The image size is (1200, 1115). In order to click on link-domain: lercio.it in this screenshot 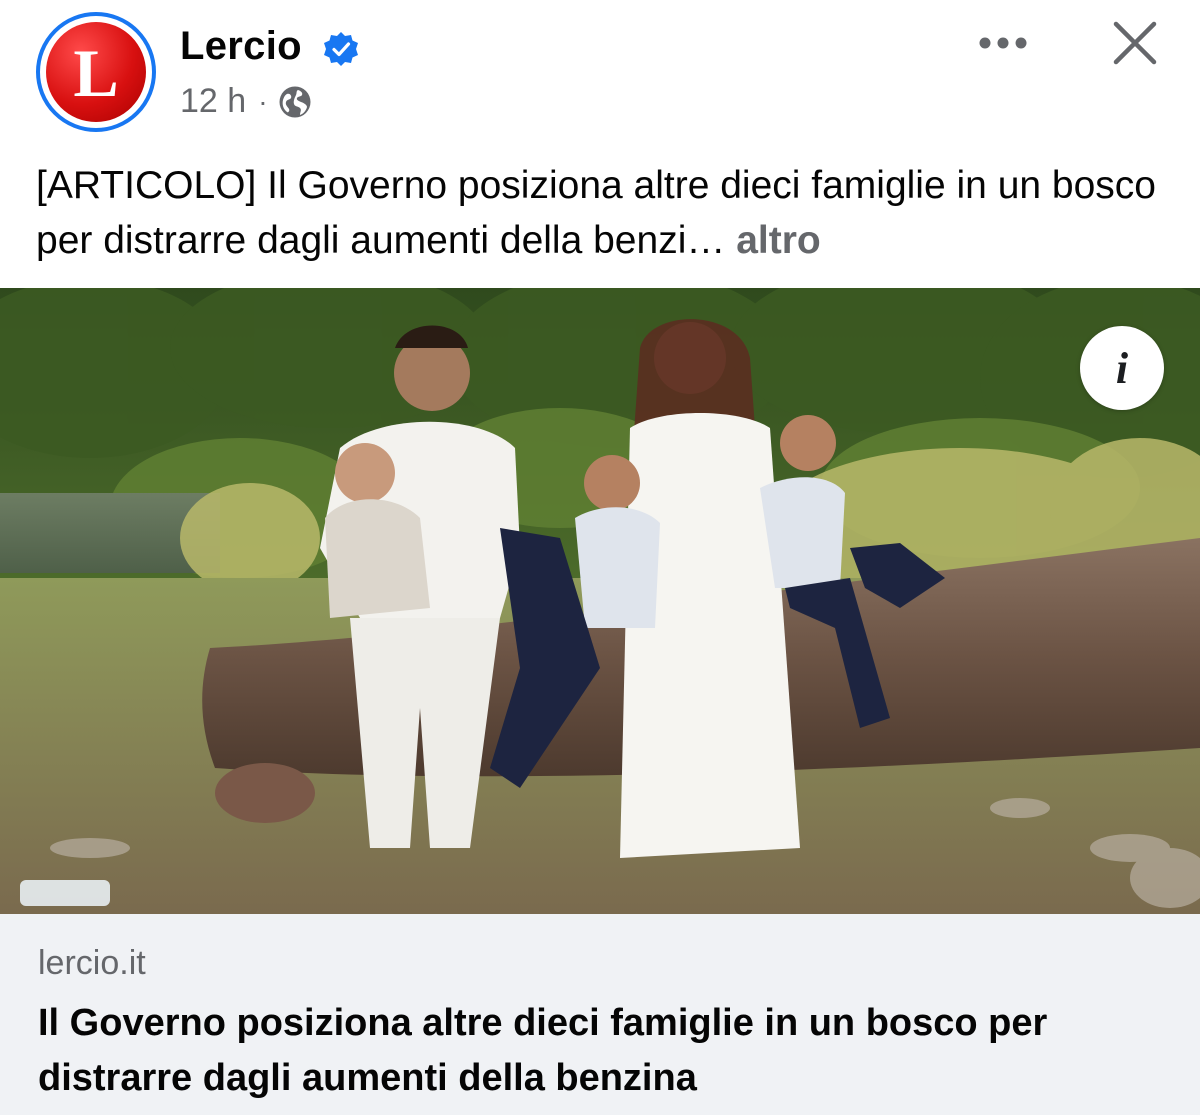, I will do `click(92, 963)`.